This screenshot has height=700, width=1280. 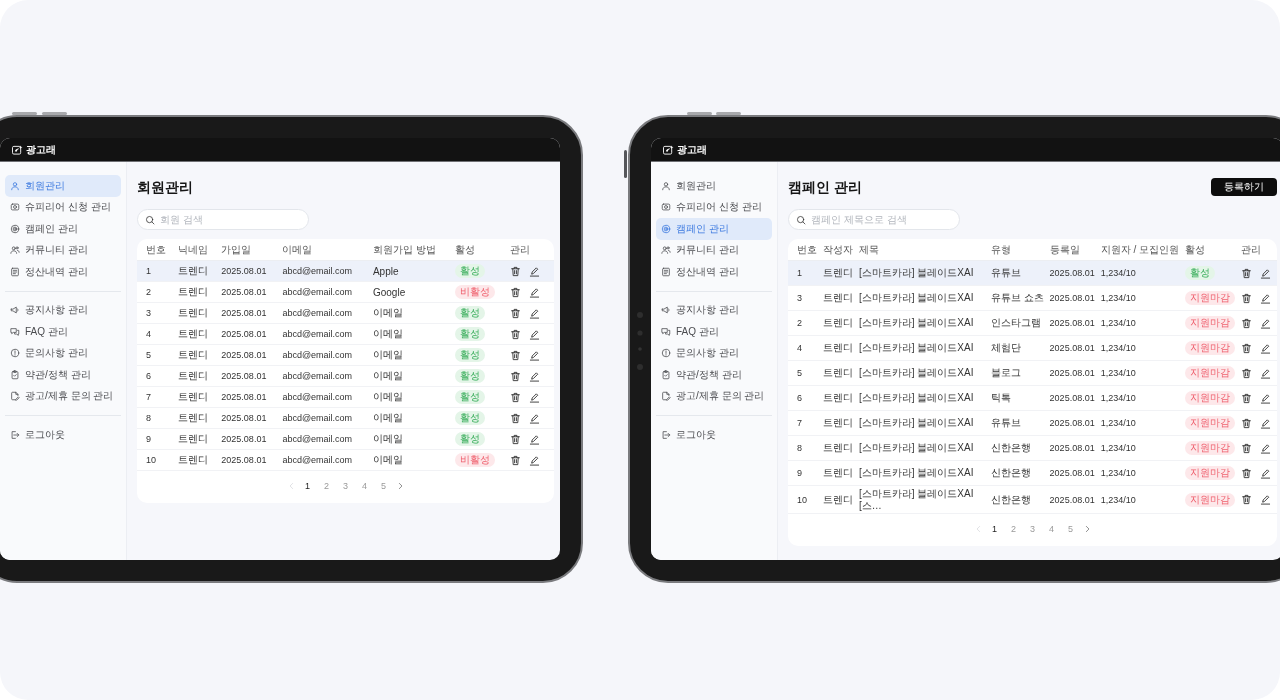 What do you see at coordinates (1139, 273) in the screenshot?
I see `table-cell: 1,234/10` at bounding box center [1139, 273].